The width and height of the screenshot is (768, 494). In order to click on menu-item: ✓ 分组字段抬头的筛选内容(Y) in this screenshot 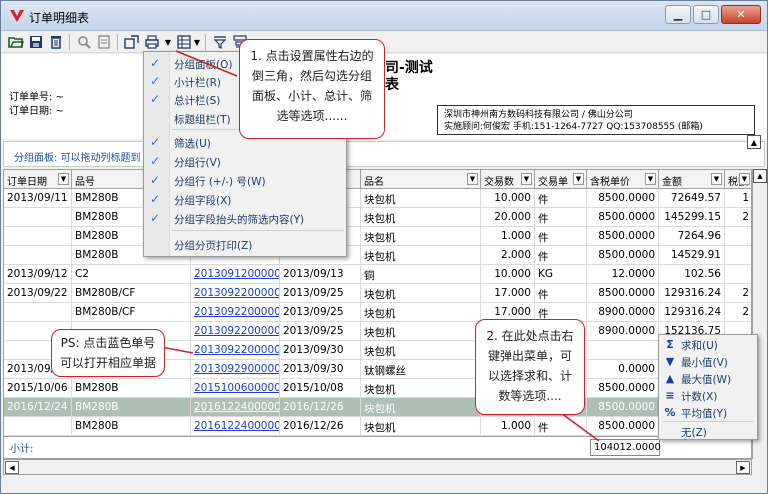, I will do `click(245, 218)`.